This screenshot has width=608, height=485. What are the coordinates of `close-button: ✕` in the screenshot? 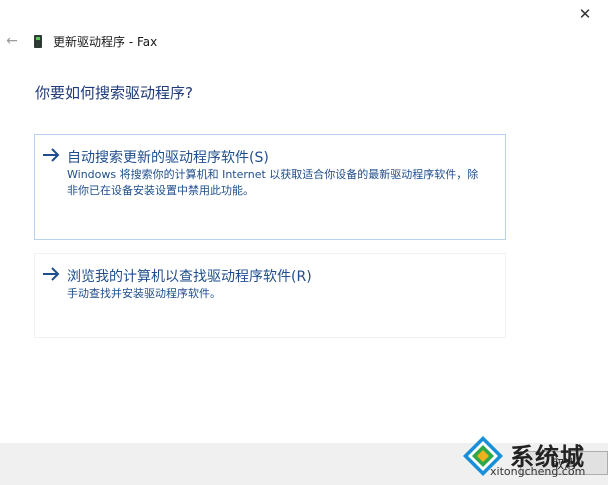 It's located at (585, 14).